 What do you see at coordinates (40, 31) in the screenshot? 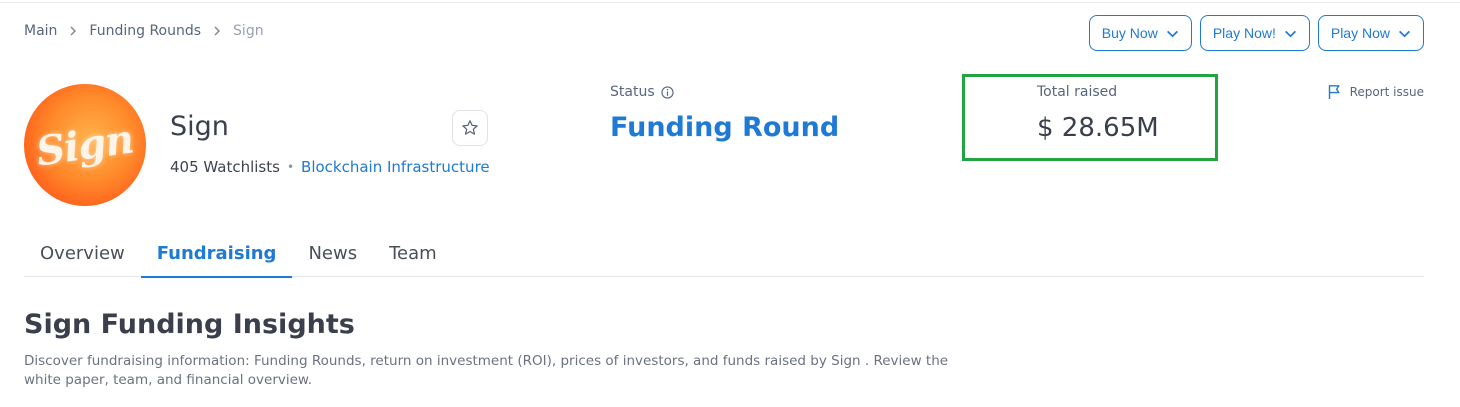
I see `breadcrumb-main: Main` at bounding box center [40, 31].